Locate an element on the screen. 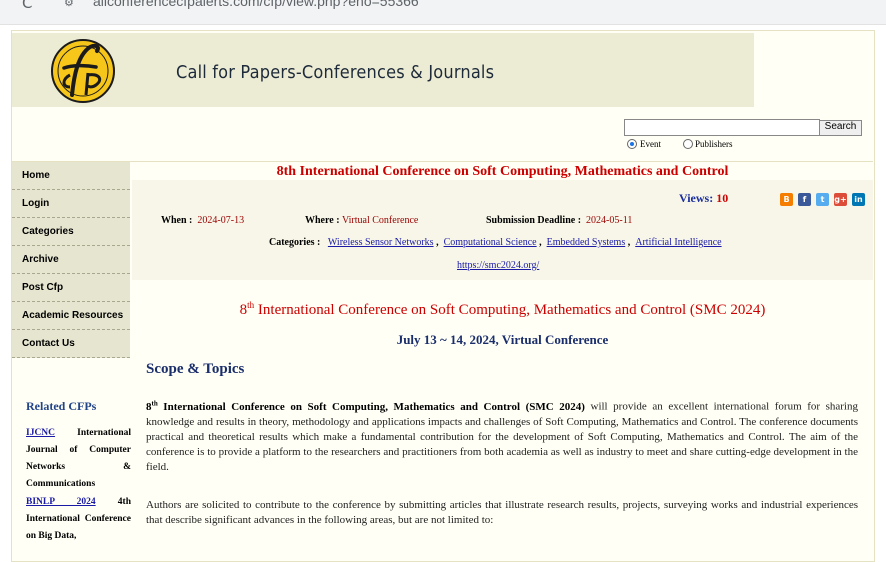 This screenshot has width=886, height=562. deadline-field: Submission Deadline : 2024-05-11 is located at coordinates (559, 220).